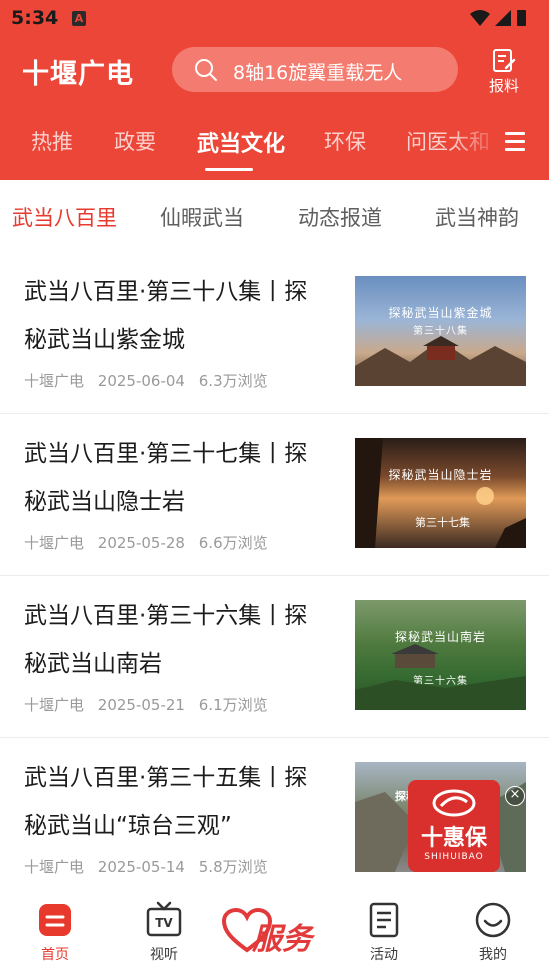  What do you see at coordinates (454, 857) in the screenshot?
I see `ad-subtitle: SHIHUIBAO` at bounding box center [454, 857].